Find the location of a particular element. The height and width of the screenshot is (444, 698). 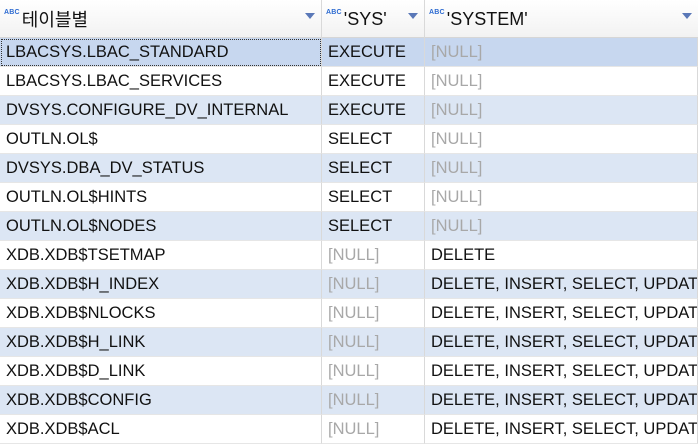

table-row: LBACSYS.LBAC_STANDARD EXECUTE [NULL] is located at coordinates (349, 52).